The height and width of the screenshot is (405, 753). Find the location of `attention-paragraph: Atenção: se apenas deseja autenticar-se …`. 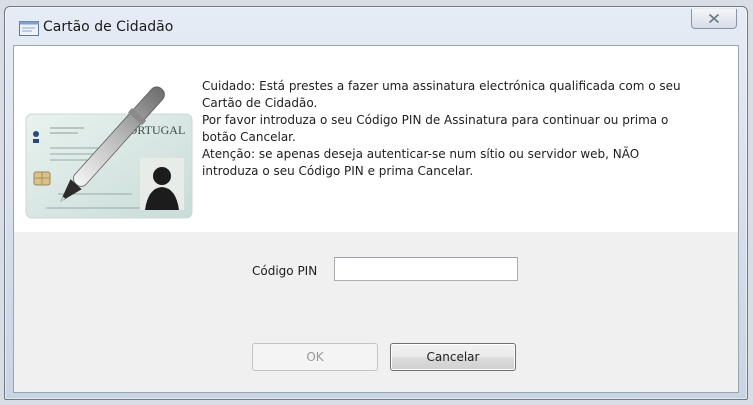

attention-paragraph: Atenção: se apenas deseja autenticar-se … is located at coordinates (421, 162).